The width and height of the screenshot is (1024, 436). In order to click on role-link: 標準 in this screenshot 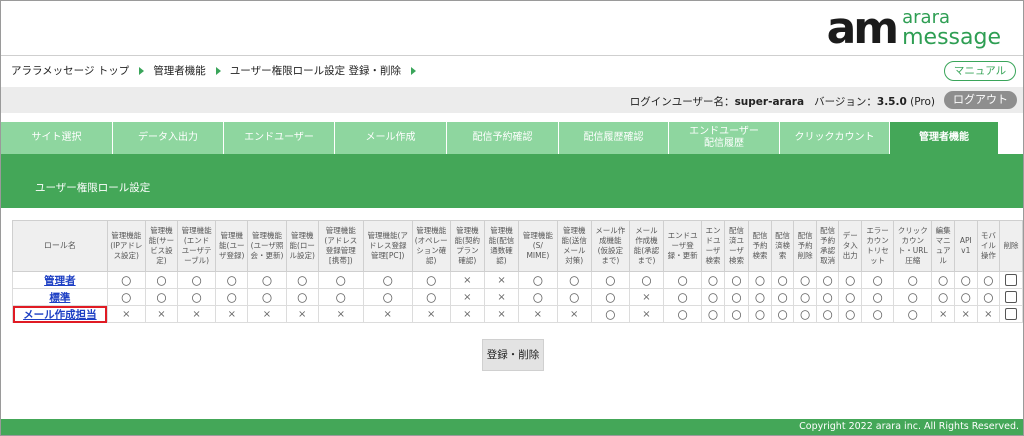, I will do `click(59, 298)`.